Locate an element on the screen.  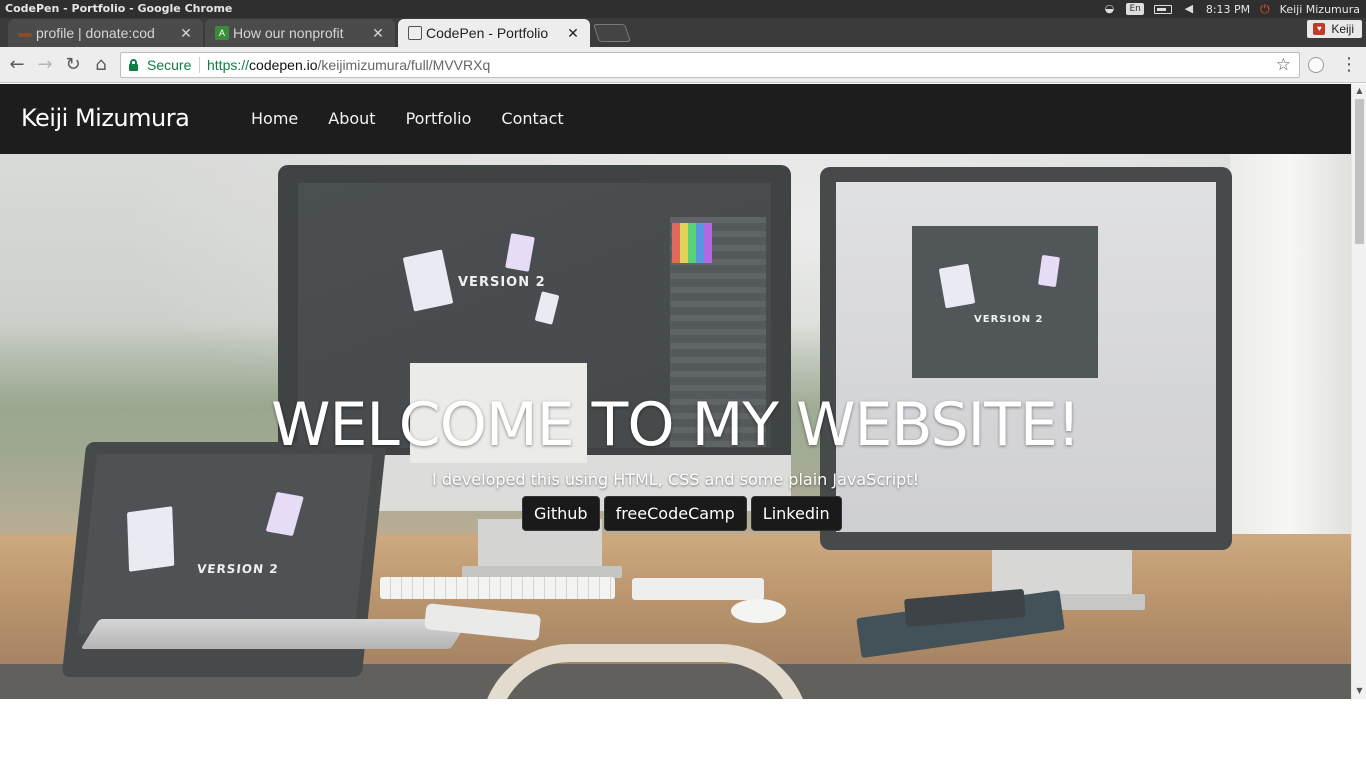
site-nav-links: Home About Portfolio Contact is located at coordinates (407, 118).